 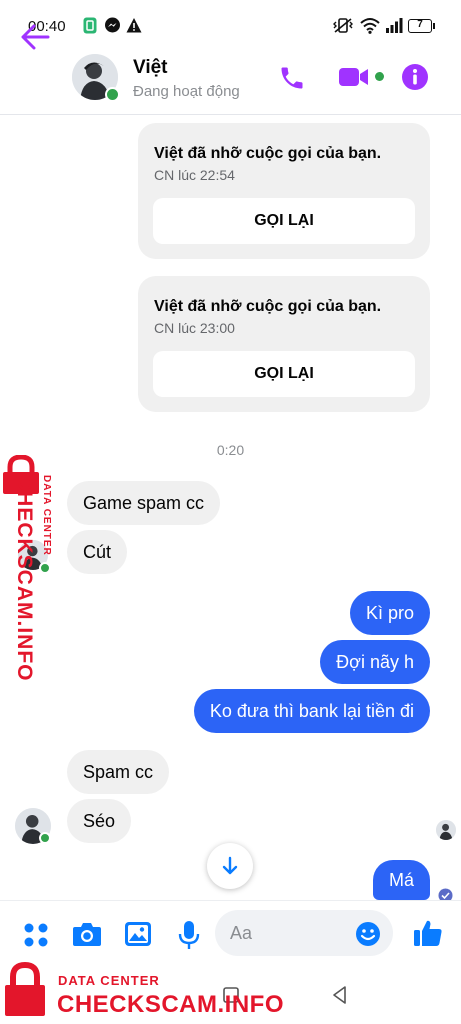 I want to click on battery-level: 7, so click(x=420, y=24).